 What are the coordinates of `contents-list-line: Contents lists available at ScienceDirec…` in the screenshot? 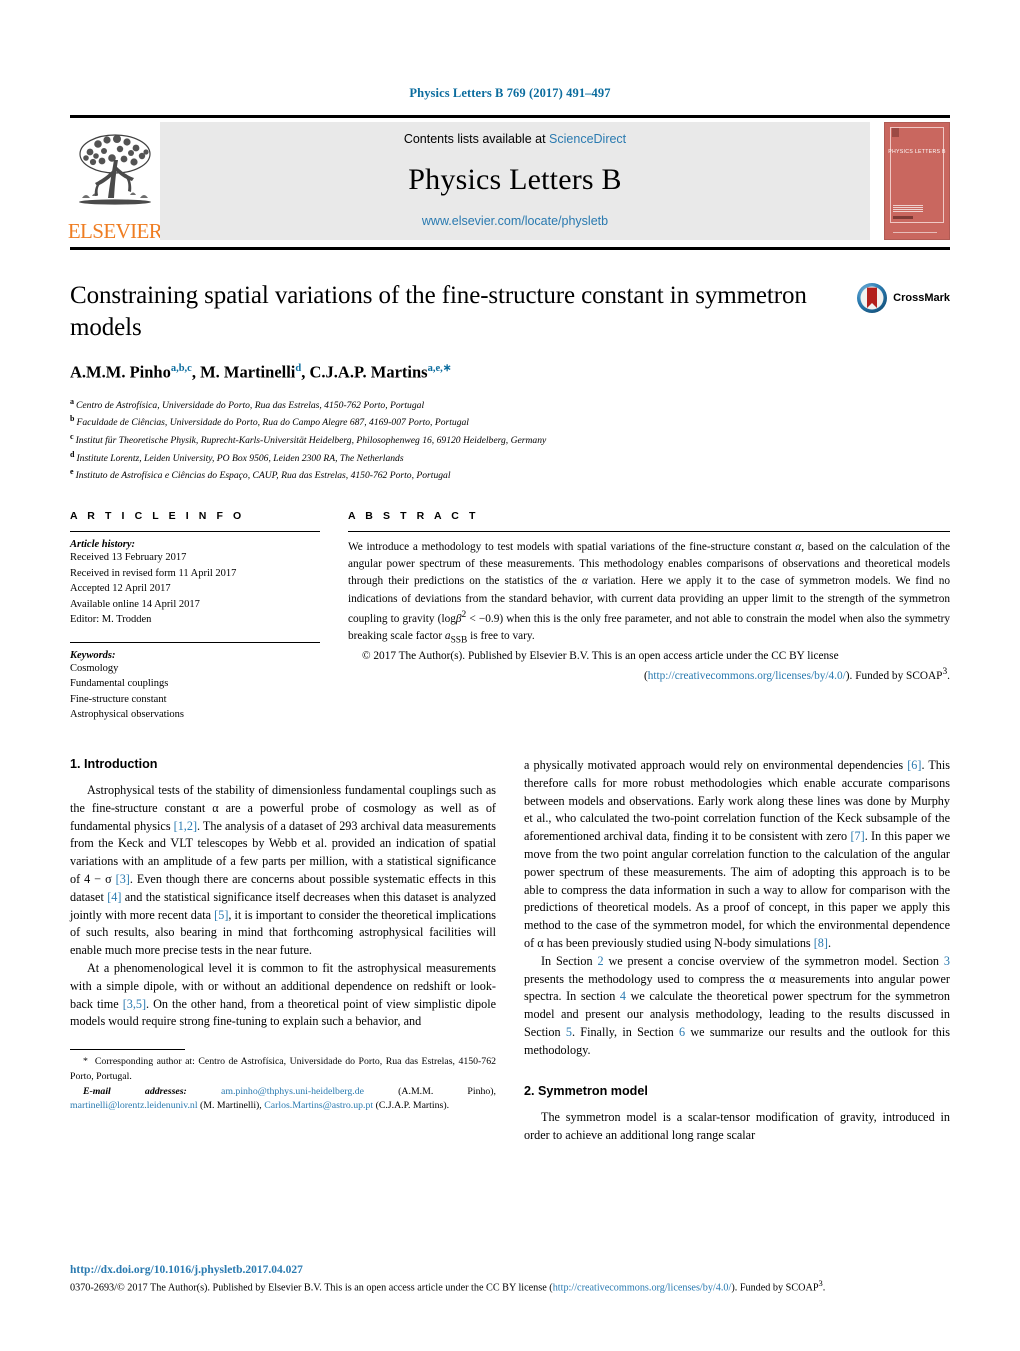 It's located at (515, 139).